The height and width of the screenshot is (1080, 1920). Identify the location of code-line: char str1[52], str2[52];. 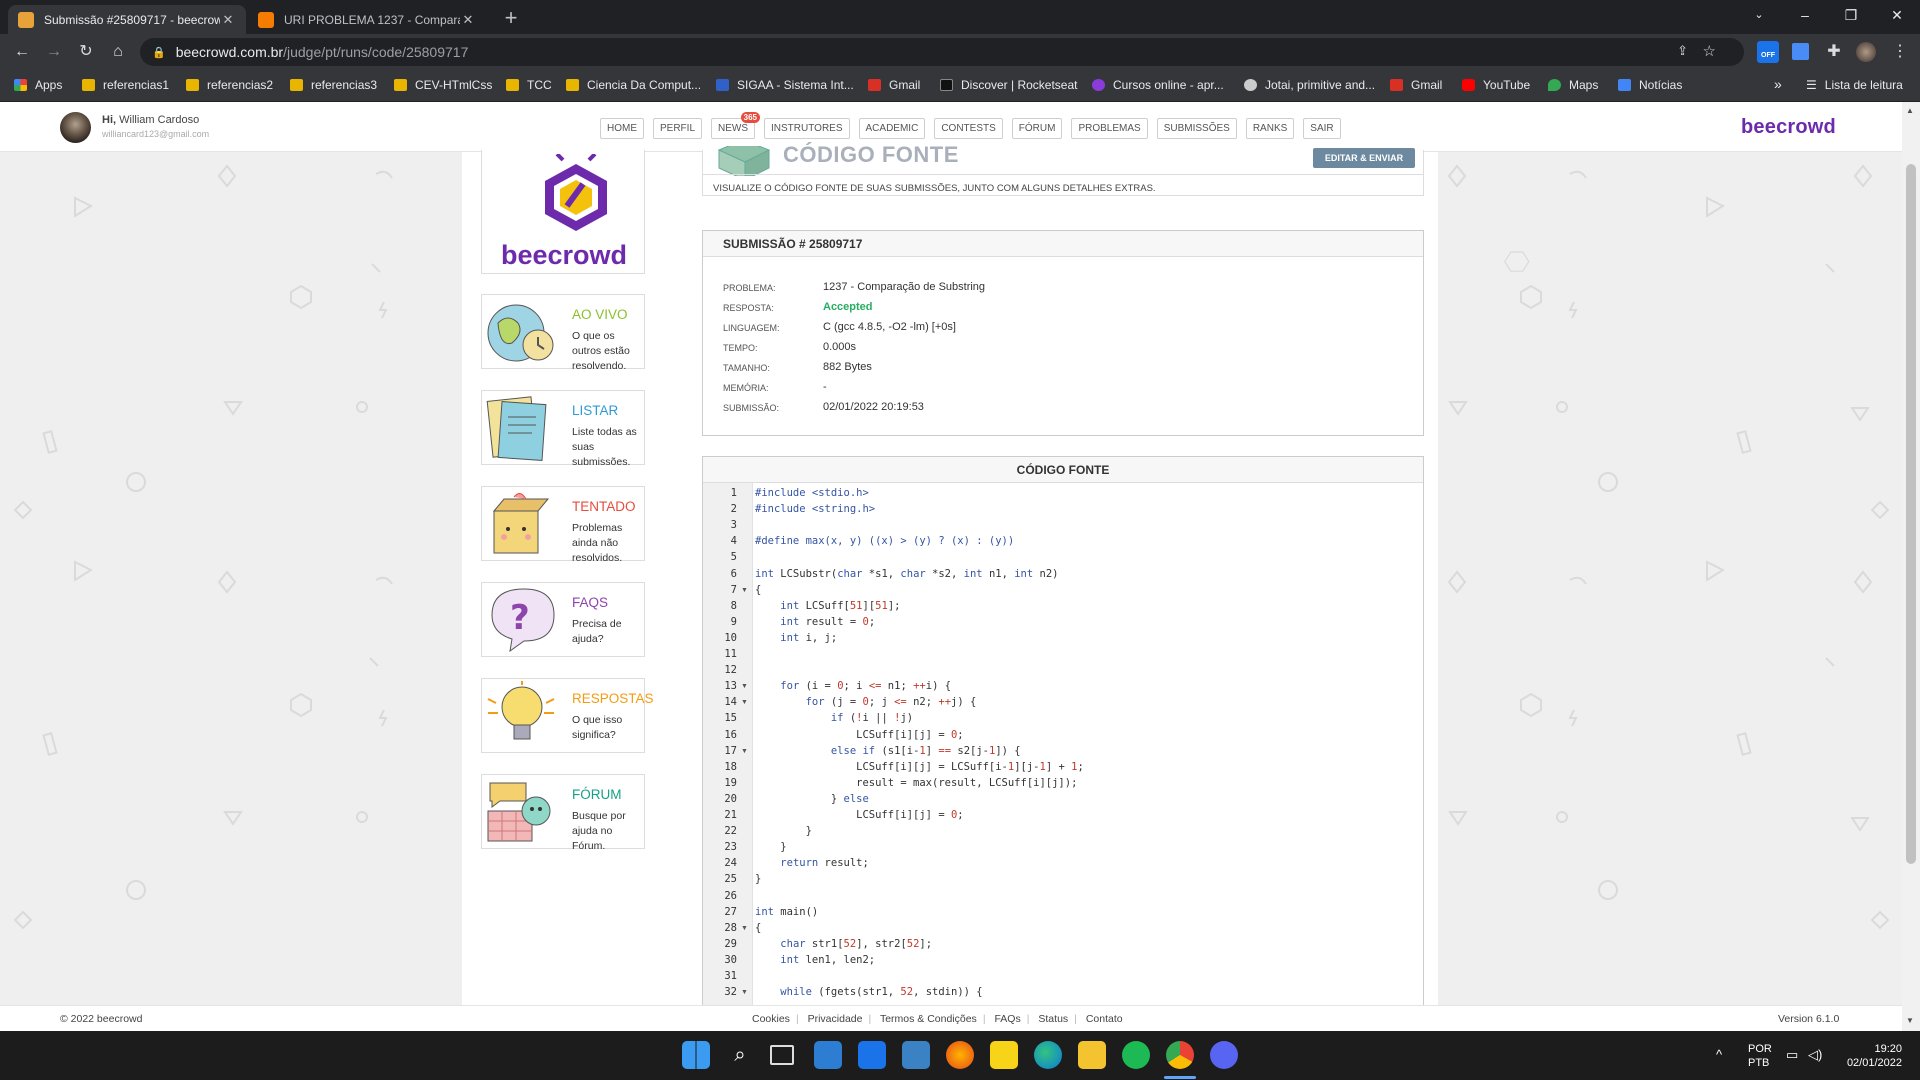
(843, 944).